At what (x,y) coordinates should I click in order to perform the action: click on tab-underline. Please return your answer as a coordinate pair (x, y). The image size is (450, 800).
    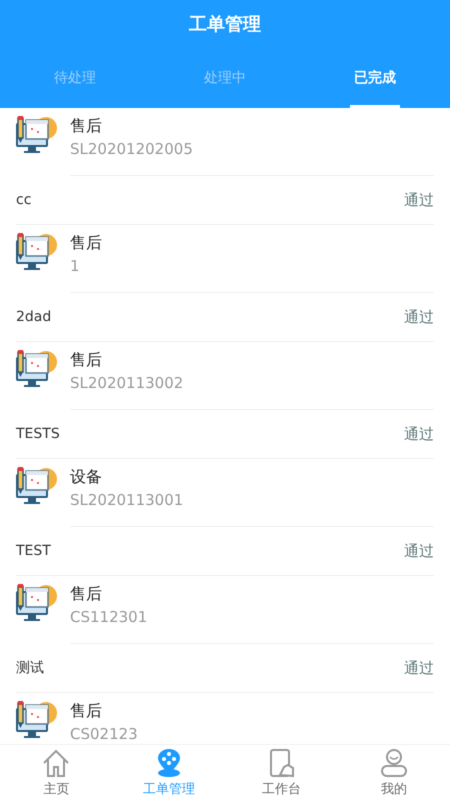
    Looking at the image, I should click on (375, 106).